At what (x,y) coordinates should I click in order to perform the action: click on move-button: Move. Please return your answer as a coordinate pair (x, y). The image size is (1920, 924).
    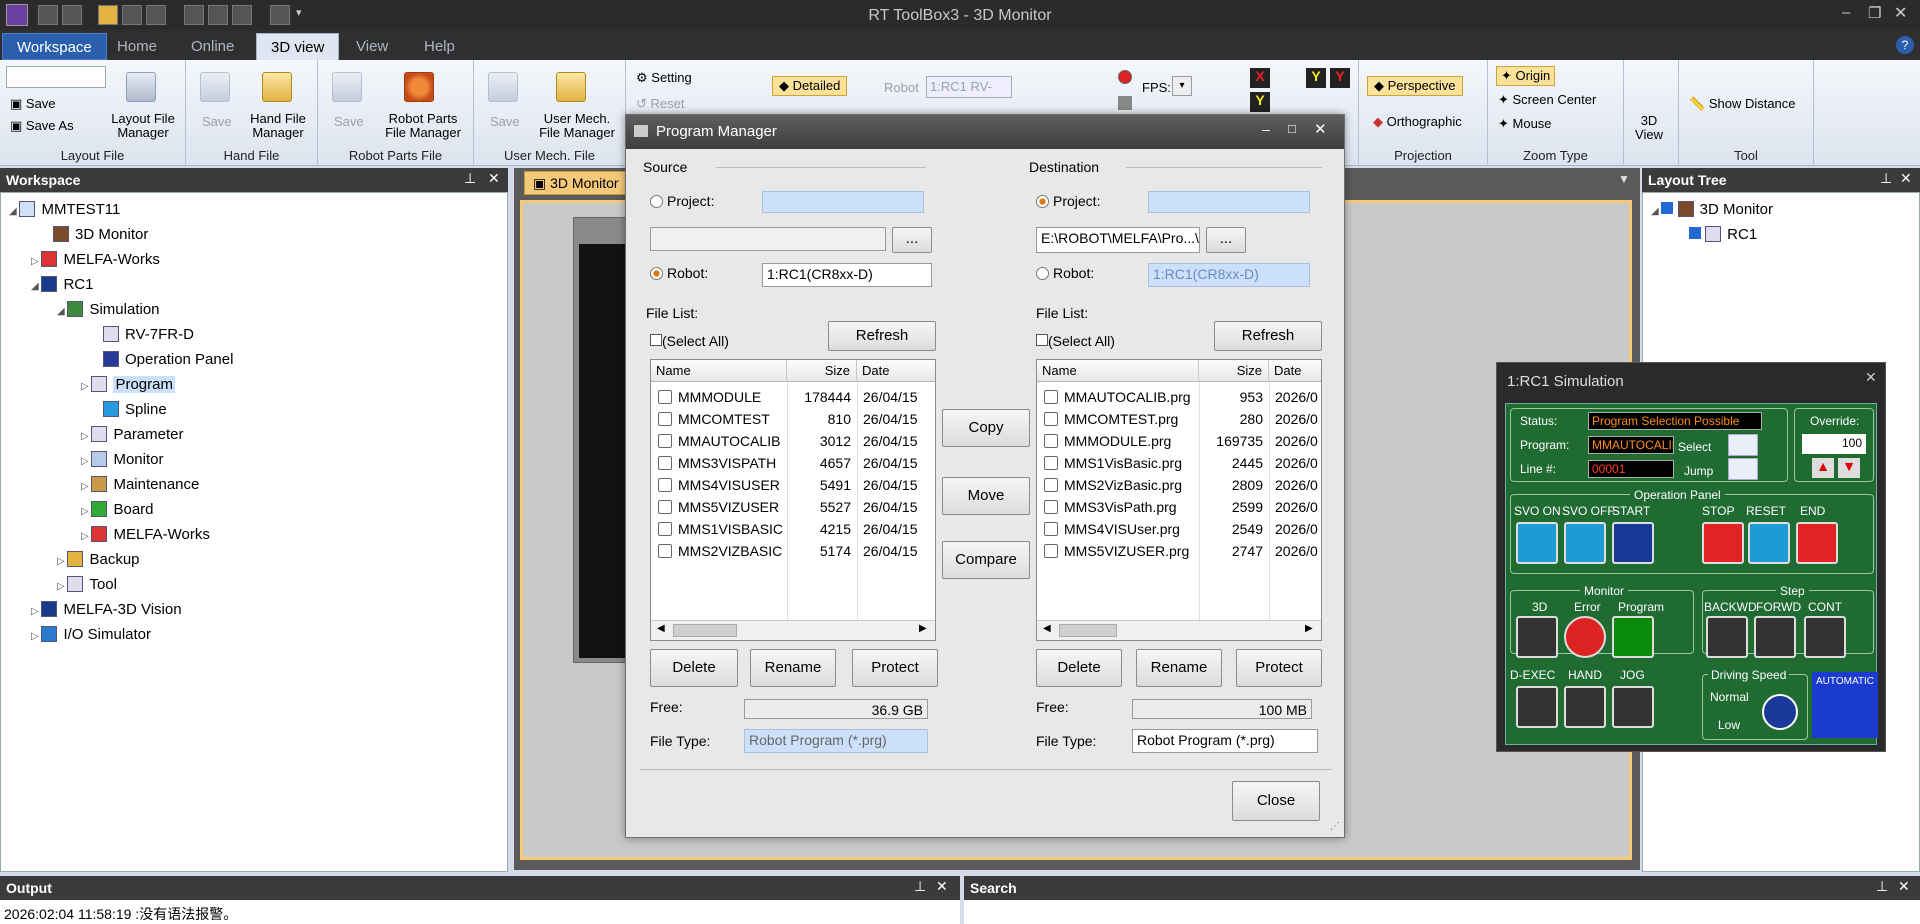
    Looking at the image, I should click on (986, 496).